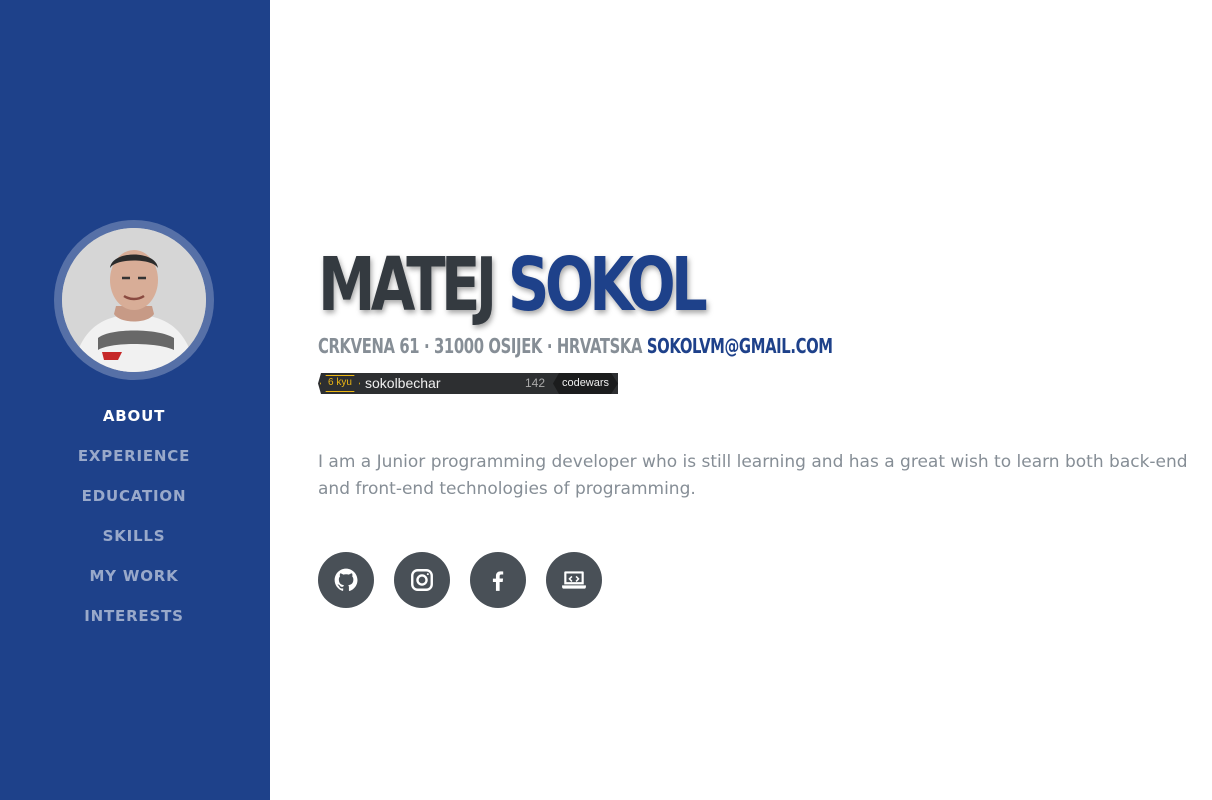 The height and width of the screenshot is (800, 1212). Describe the element at coordinates (134, 504) in the screenshot. I see `nav-item-education: EDUCATION` at that location.